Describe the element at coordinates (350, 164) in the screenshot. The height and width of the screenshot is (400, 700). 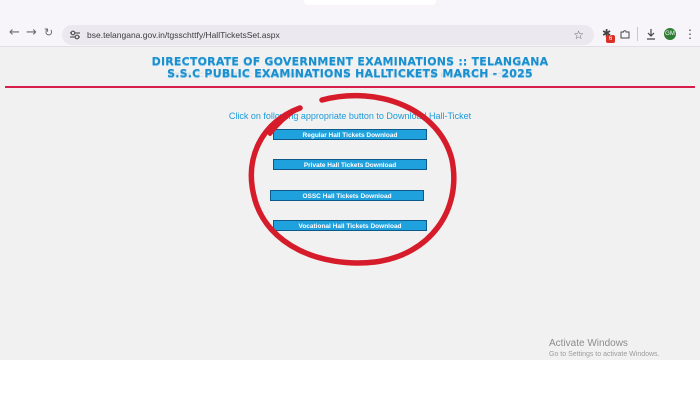
I see `private-hall-tickets-button: Private Hall Tickets Download` at that location.